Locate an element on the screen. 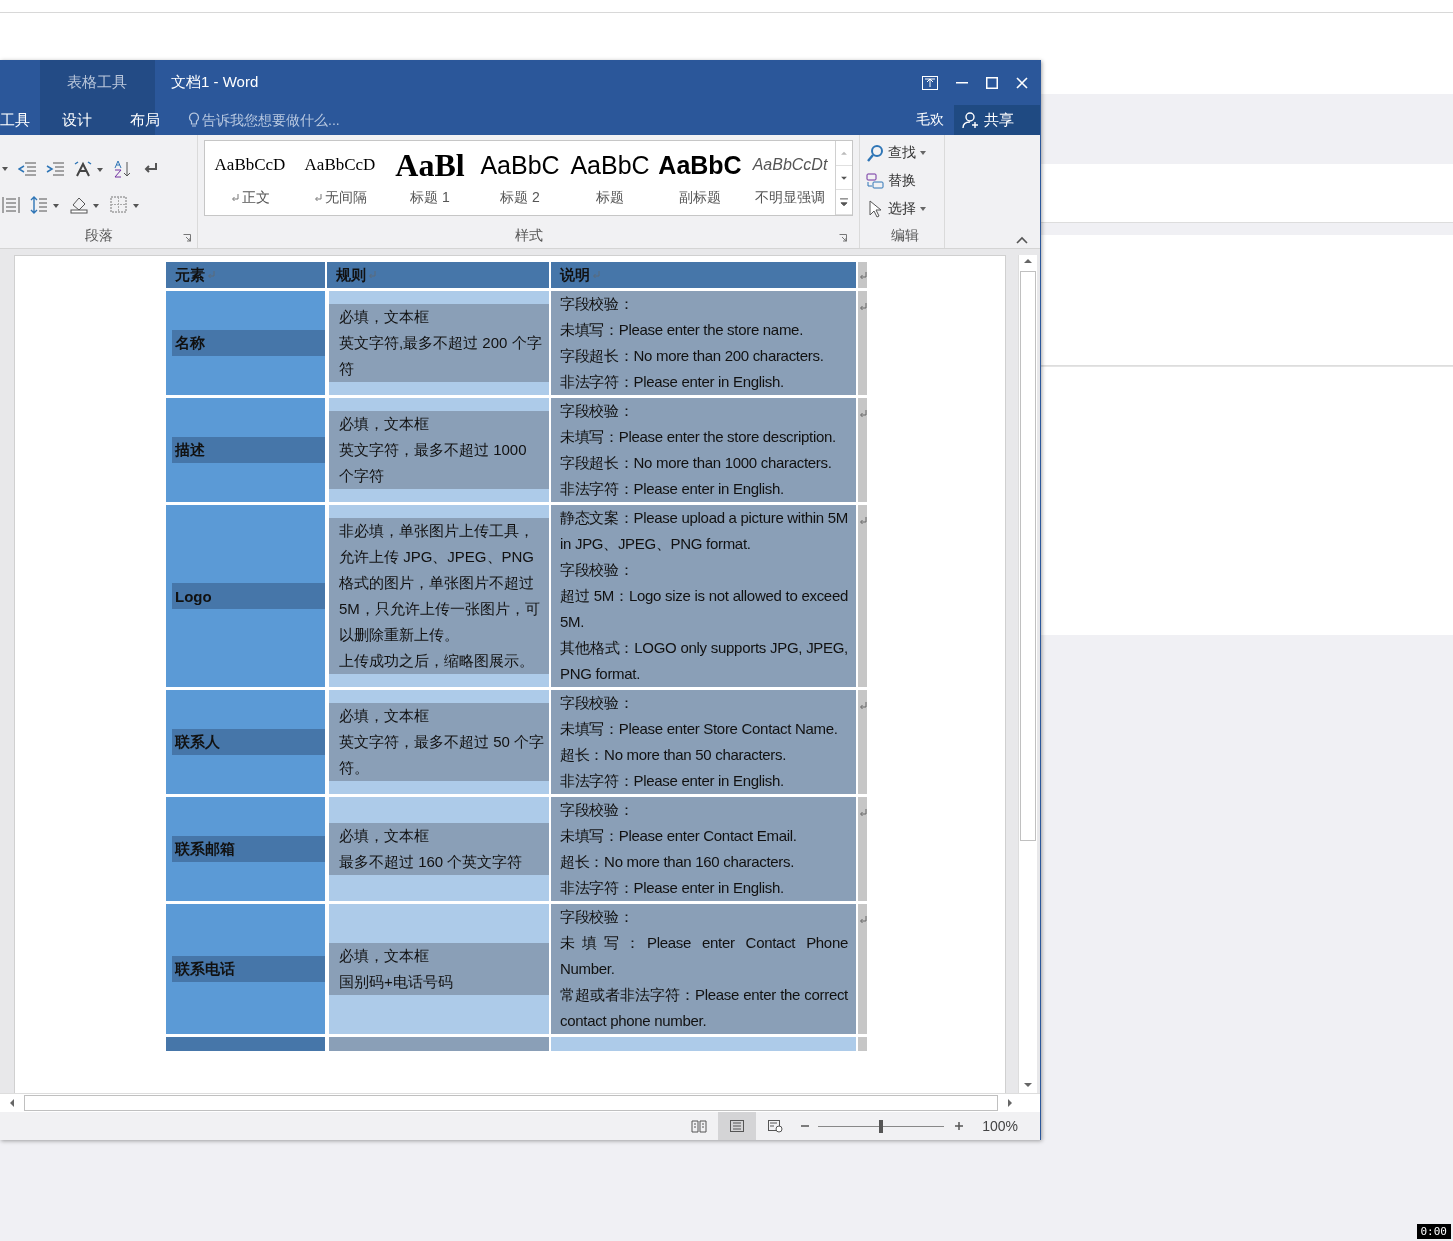 The image size is (1453, 1241). note-text: 字段超长：No more than 200 characters. is located at coordinates (692, 356).